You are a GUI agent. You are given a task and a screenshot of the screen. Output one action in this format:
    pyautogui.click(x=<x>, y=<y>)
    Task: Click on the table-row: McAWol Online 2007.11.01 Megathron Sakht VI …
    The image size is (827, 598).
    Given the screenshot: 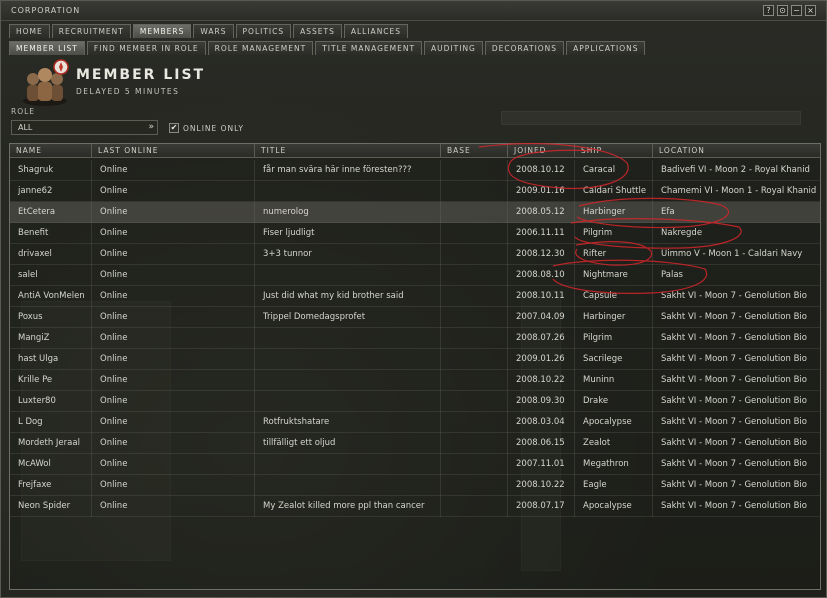 What is the action you would take?
    pyautogui.click(x=415, y=464)
    